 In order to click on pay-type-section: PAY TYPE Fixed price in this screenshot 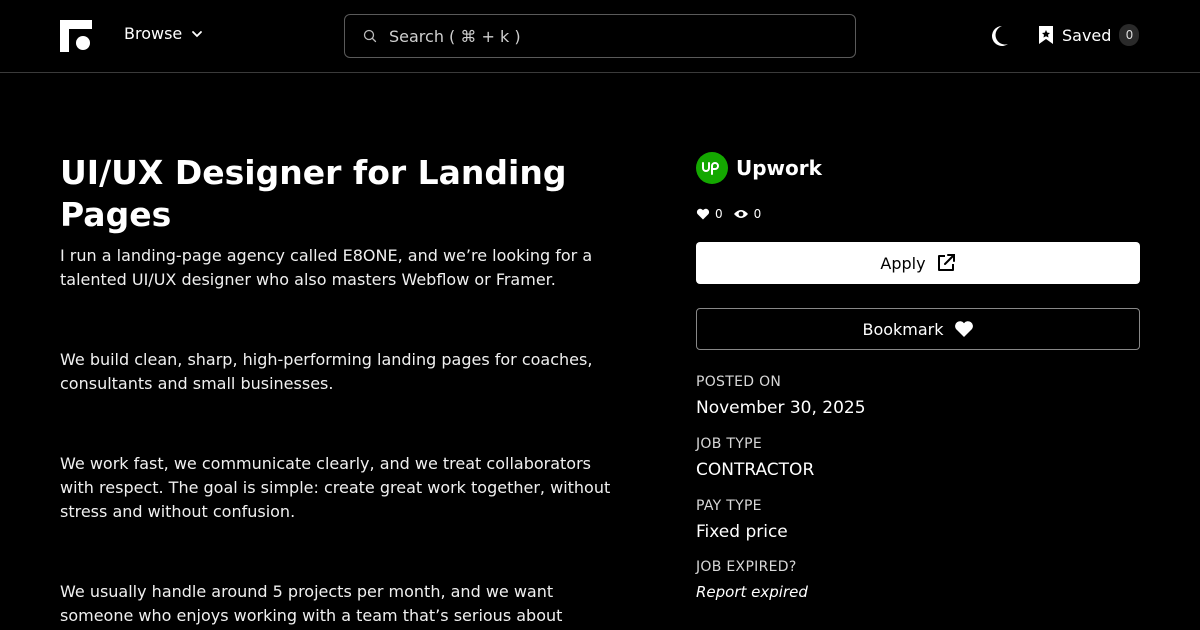, I will do `click(918, 520)`.